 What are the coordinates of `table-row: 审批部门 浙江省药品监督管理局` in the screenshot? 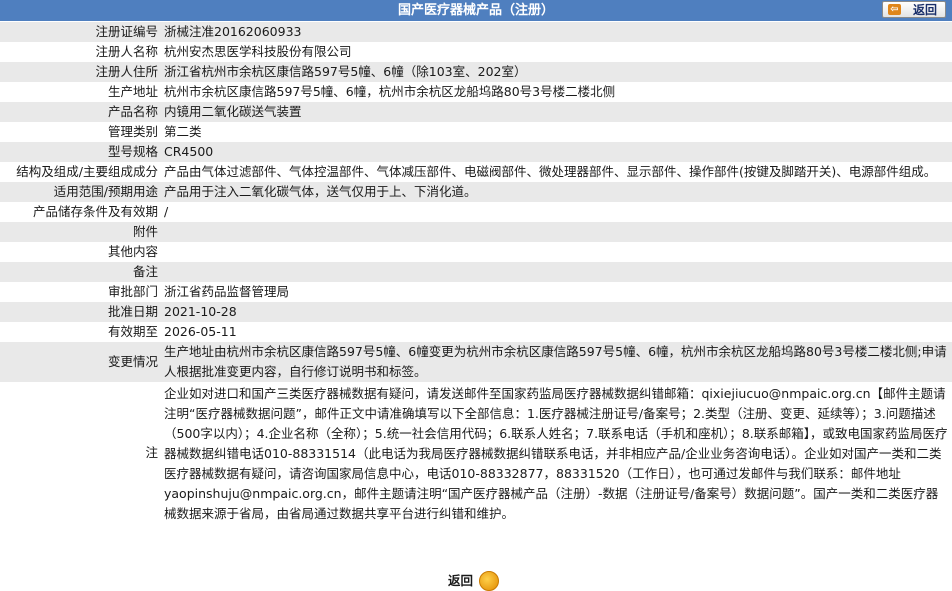 It's located at (476, 292).